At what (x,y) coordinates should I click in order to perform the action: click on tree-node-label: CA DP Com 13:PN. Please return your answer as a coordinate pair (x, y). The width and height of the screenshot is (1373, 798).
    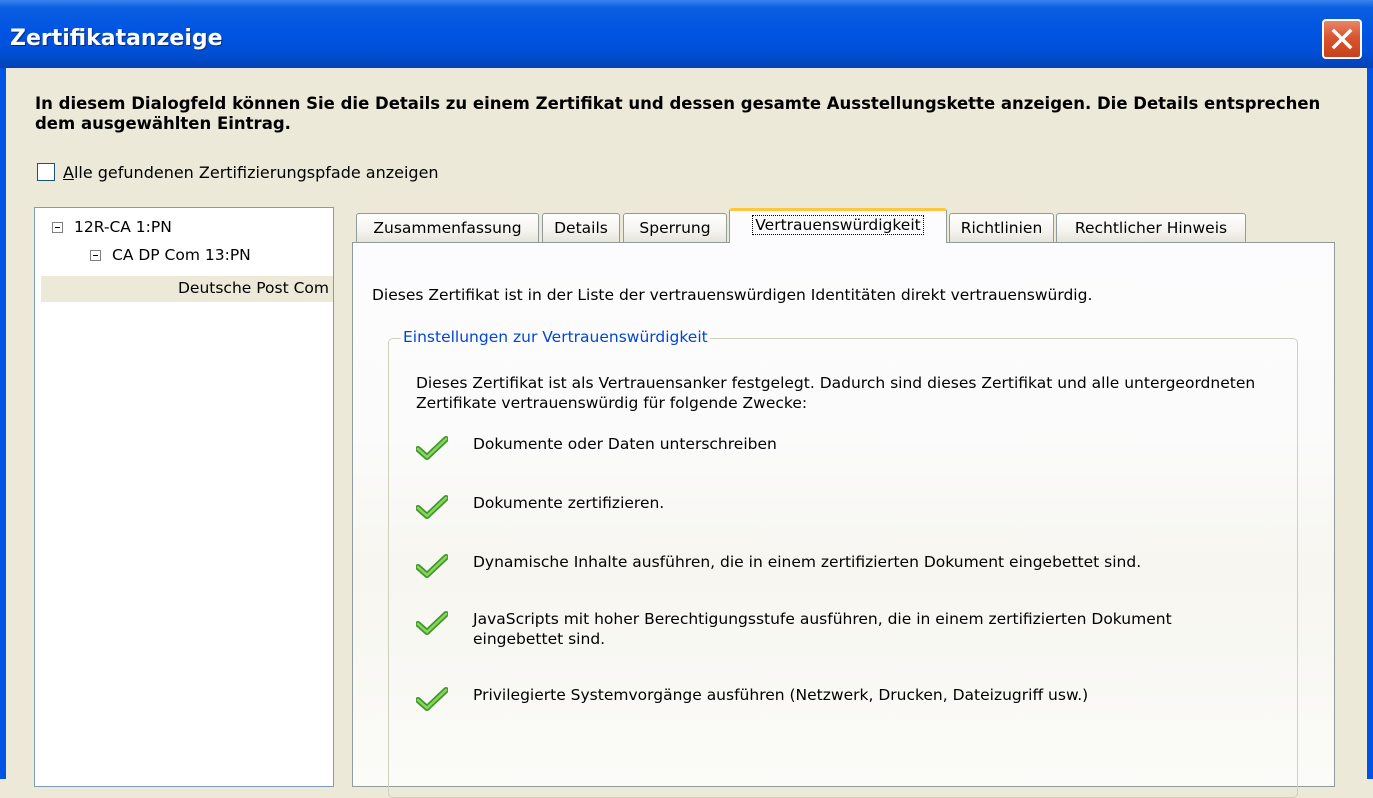
    Looking at the image, I should click on (181, 255).